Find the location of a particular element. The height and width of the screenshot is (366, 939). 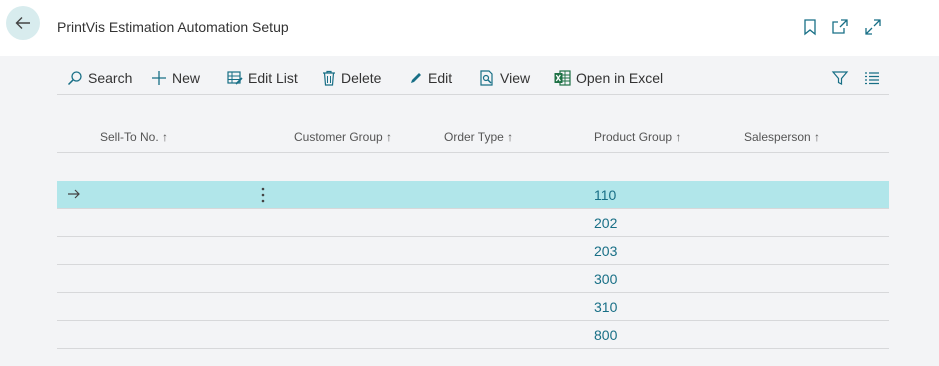

new-button: New is located at coordinates (175, 78).